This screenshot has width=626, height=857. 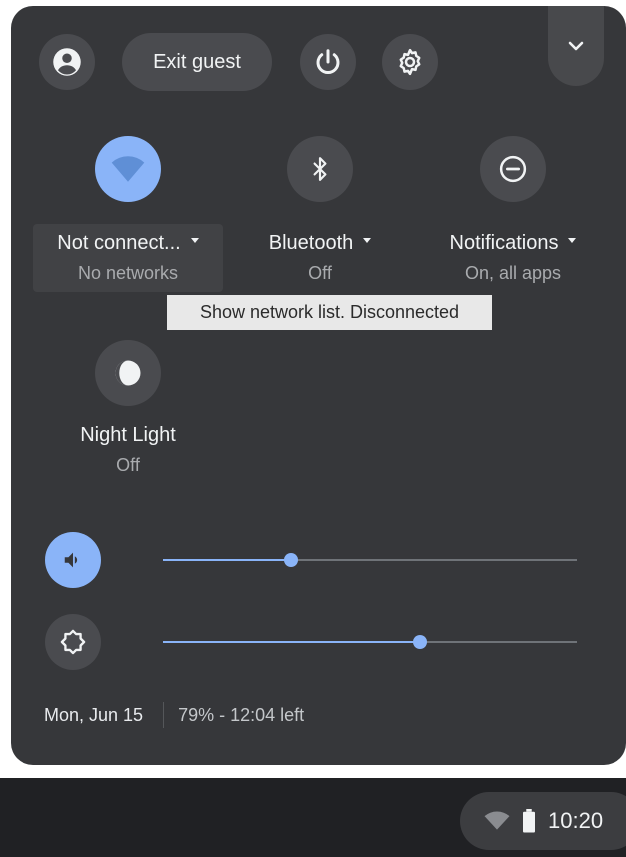 I want to click on night-light-label: Night Light, so click(x=128, y=435).